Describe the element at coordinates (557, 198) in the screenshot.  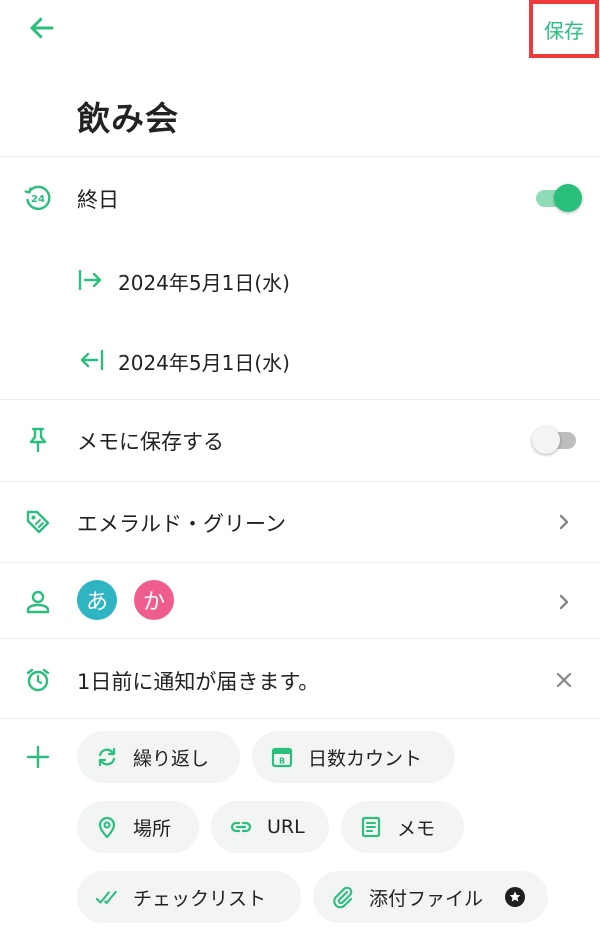
I see `all-day-toggle` at that location.